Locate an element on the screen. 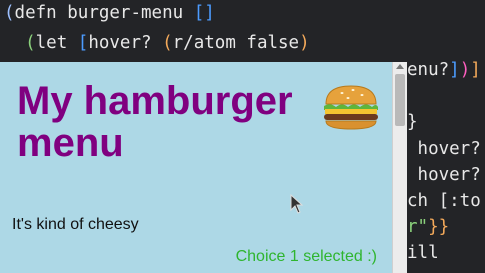 This screenshot has height=273, width=485. right-code-line-2: } is located at coordinates (412, 122).